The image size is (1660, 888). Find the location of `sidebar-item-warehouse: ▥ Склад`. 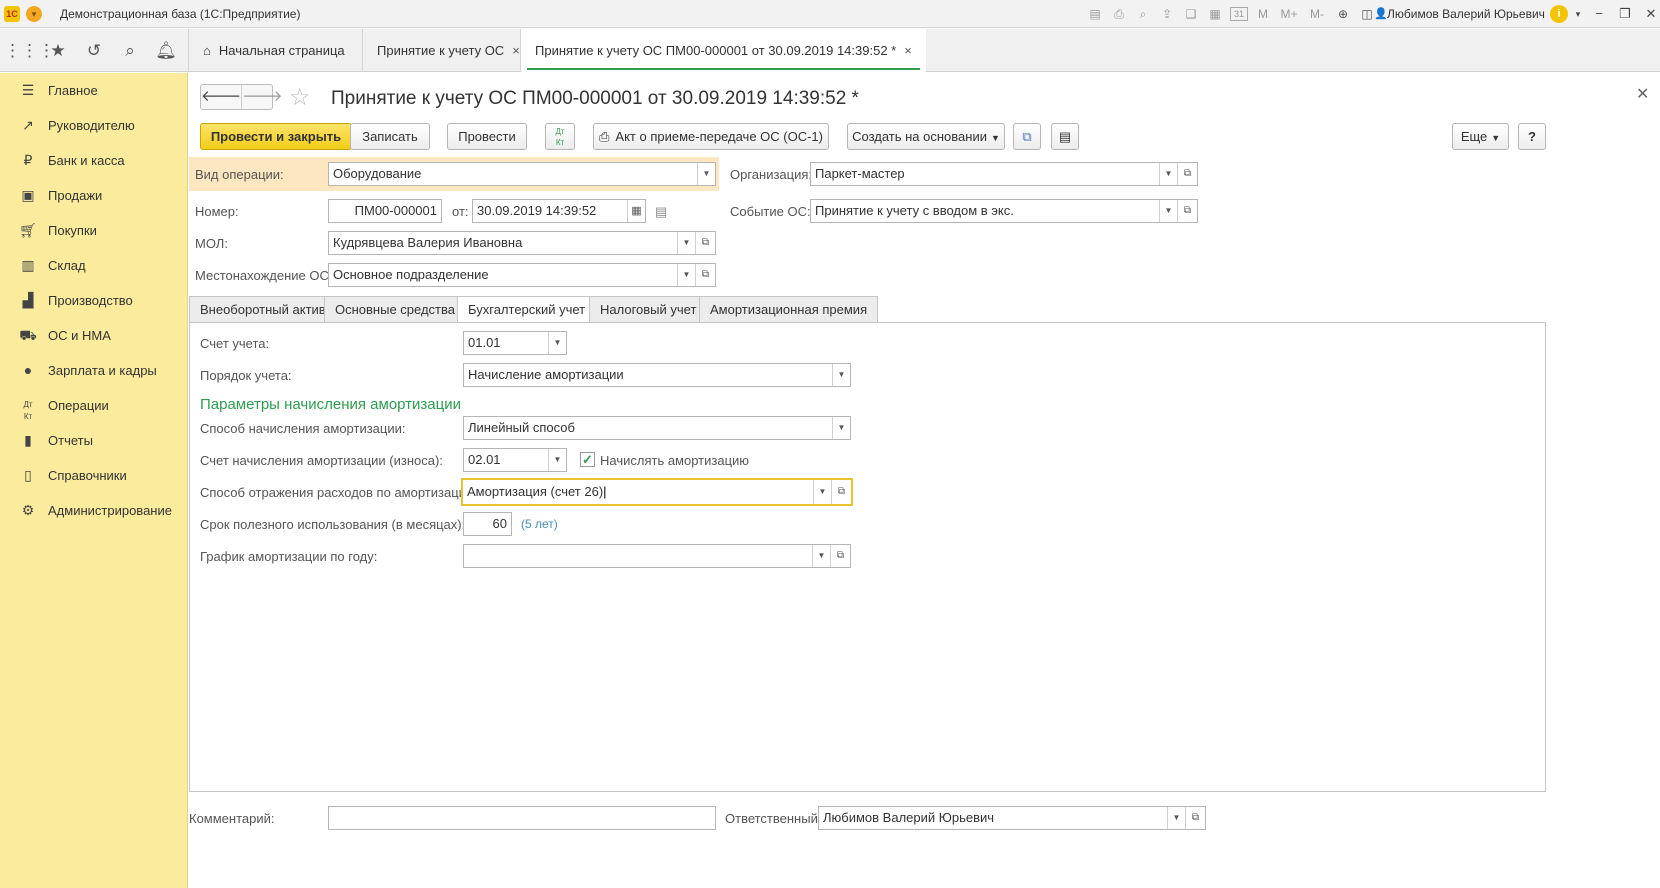

sidebar-item-warehouse: ▥ Склад is located at coordinates (94, 265).